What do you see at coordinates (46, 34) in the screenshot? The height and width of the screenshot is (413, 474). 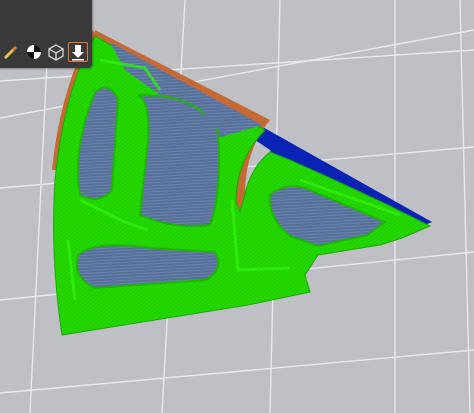 I see `gizmo-toolbar` at bounding box center [46, 34].